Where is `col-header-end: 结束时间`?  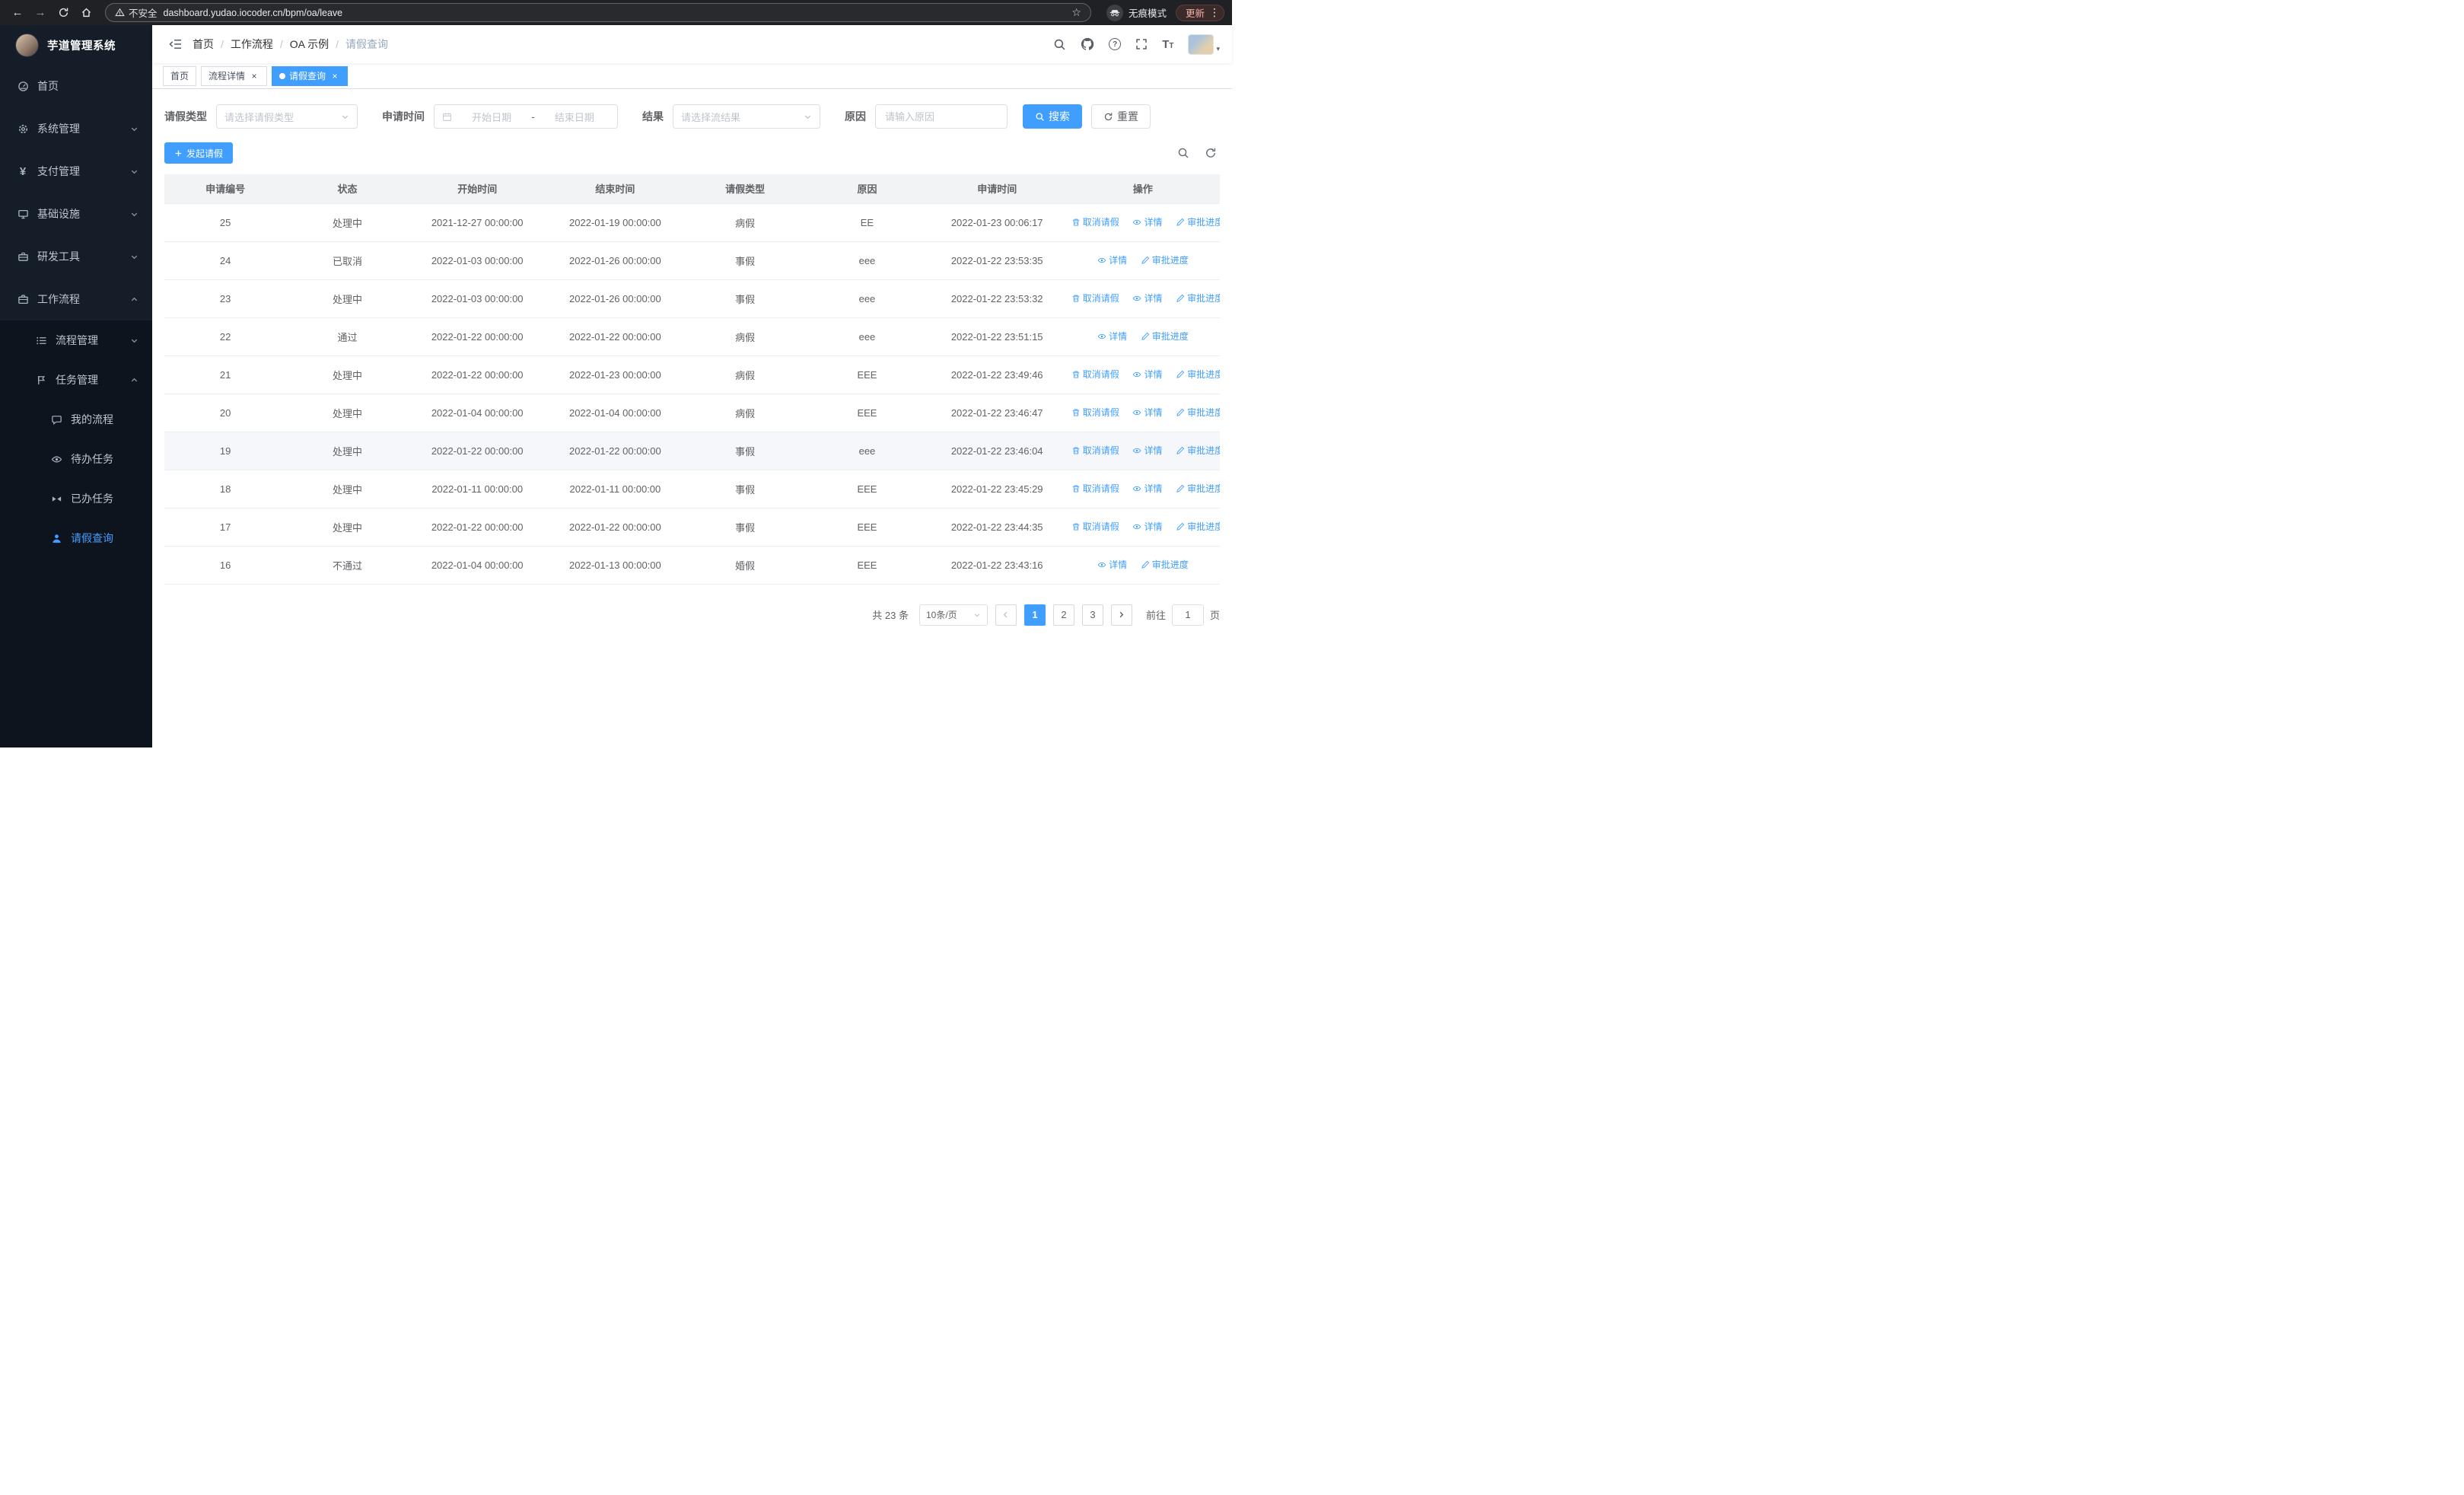 col-header-end: 结束时间 is located at coordinates (615, 189).